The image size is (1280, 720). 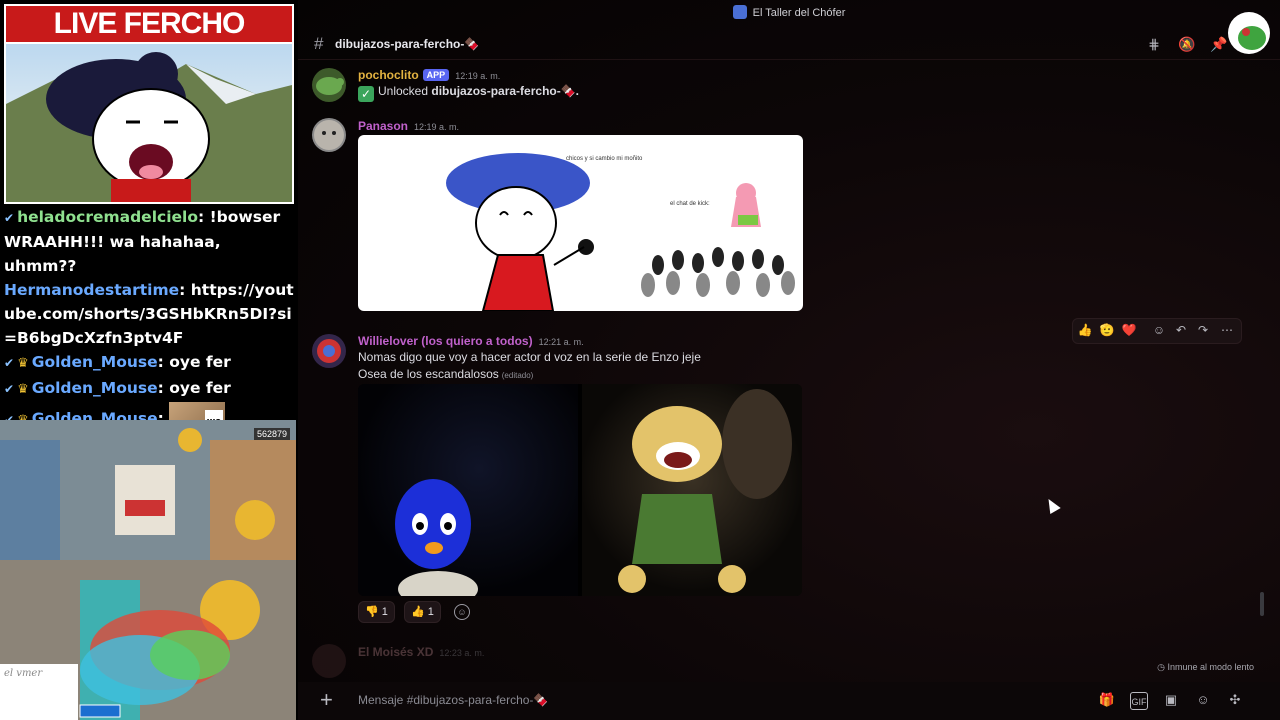 What do you see at coordinates (1154, 44) in the screenshot?
I see `threads-icon: ⋕` at bounding box center [1154, 44].